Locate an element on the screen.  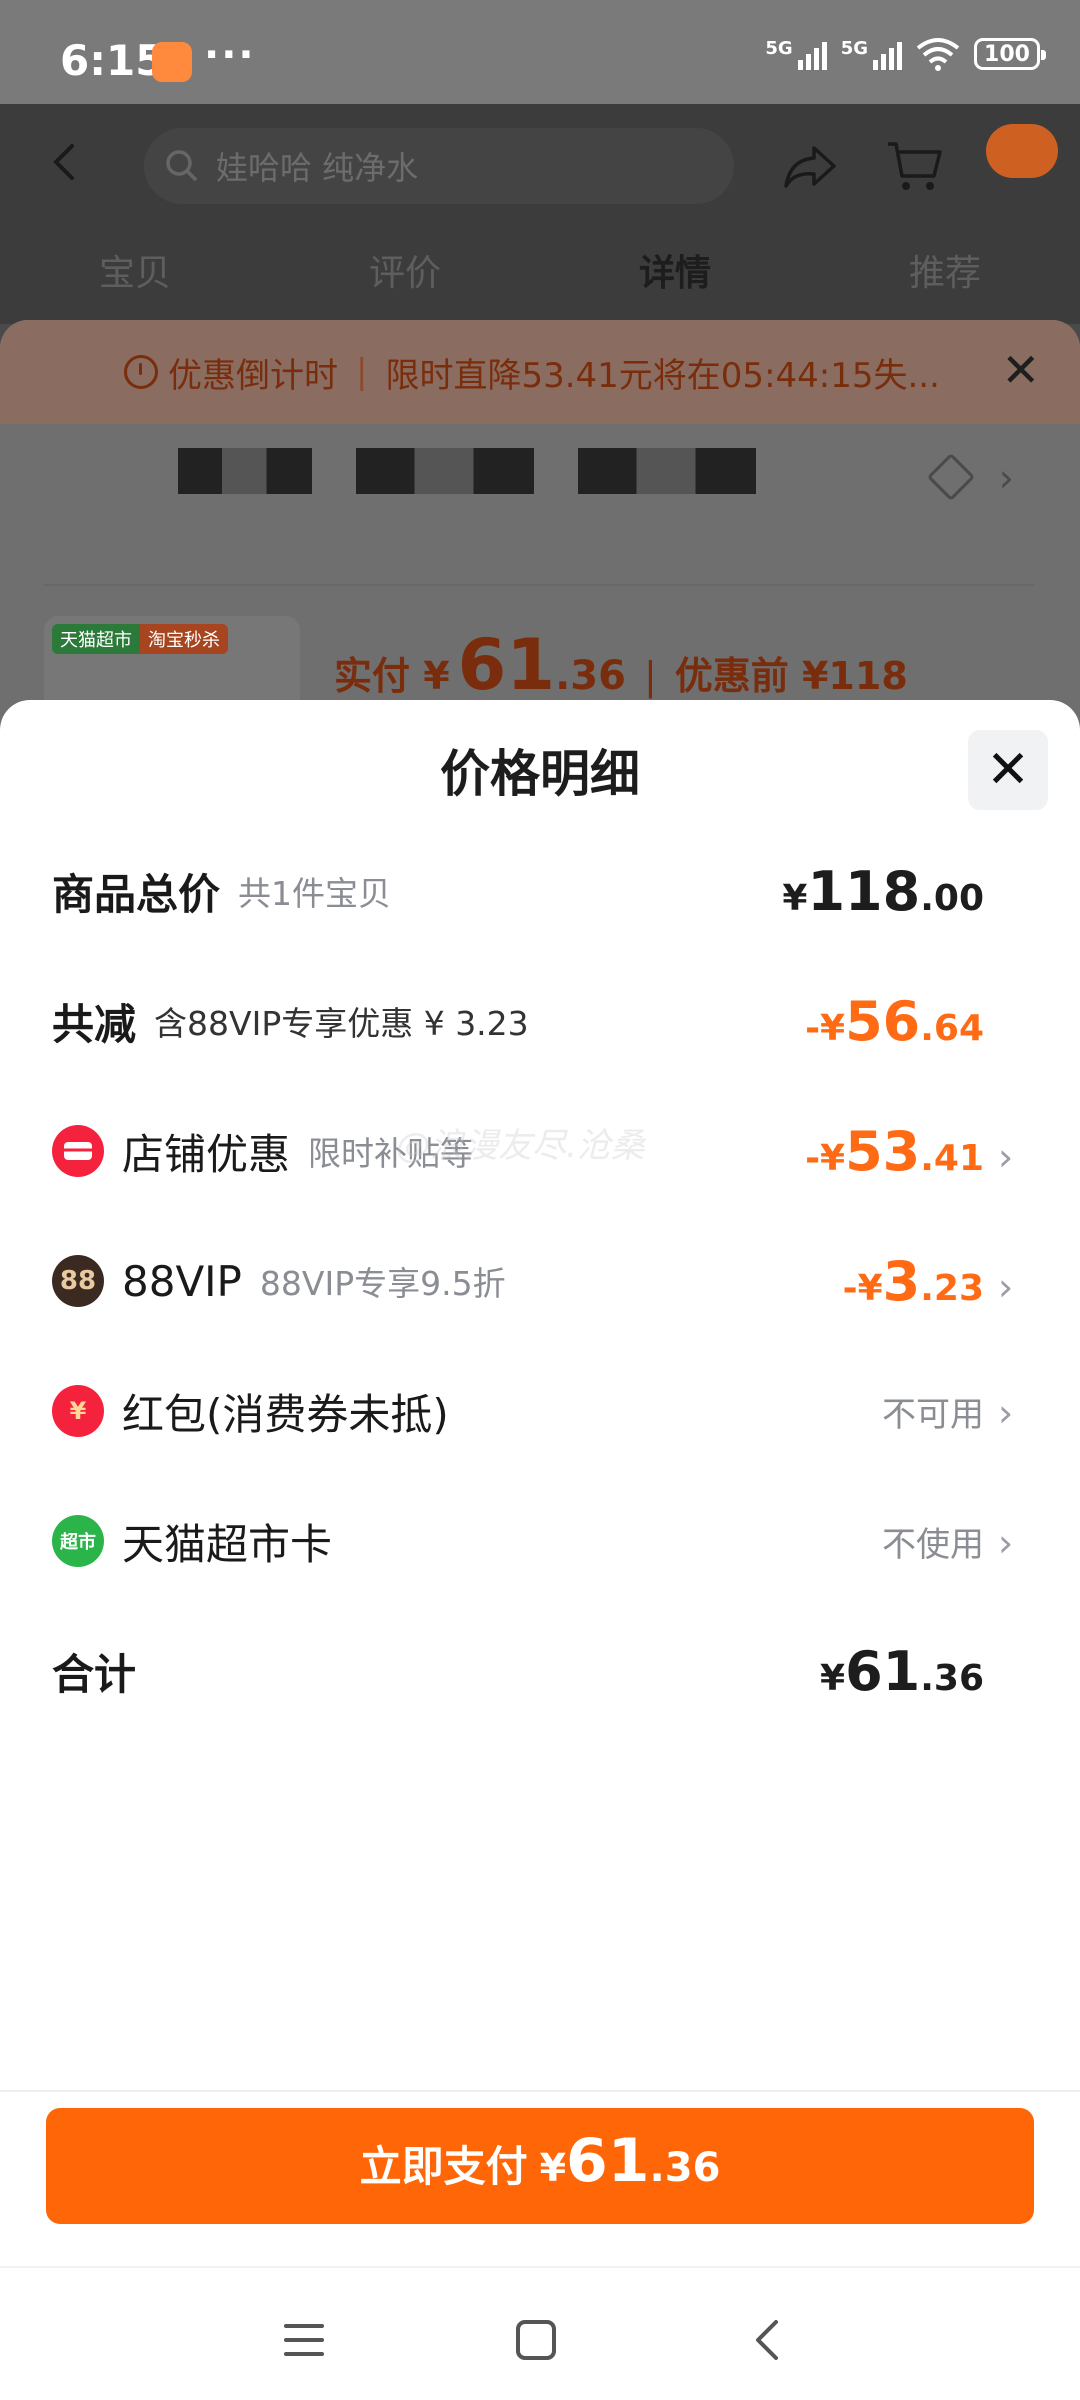
88vip-icon: 88 is located at coordinates (78, 1281).